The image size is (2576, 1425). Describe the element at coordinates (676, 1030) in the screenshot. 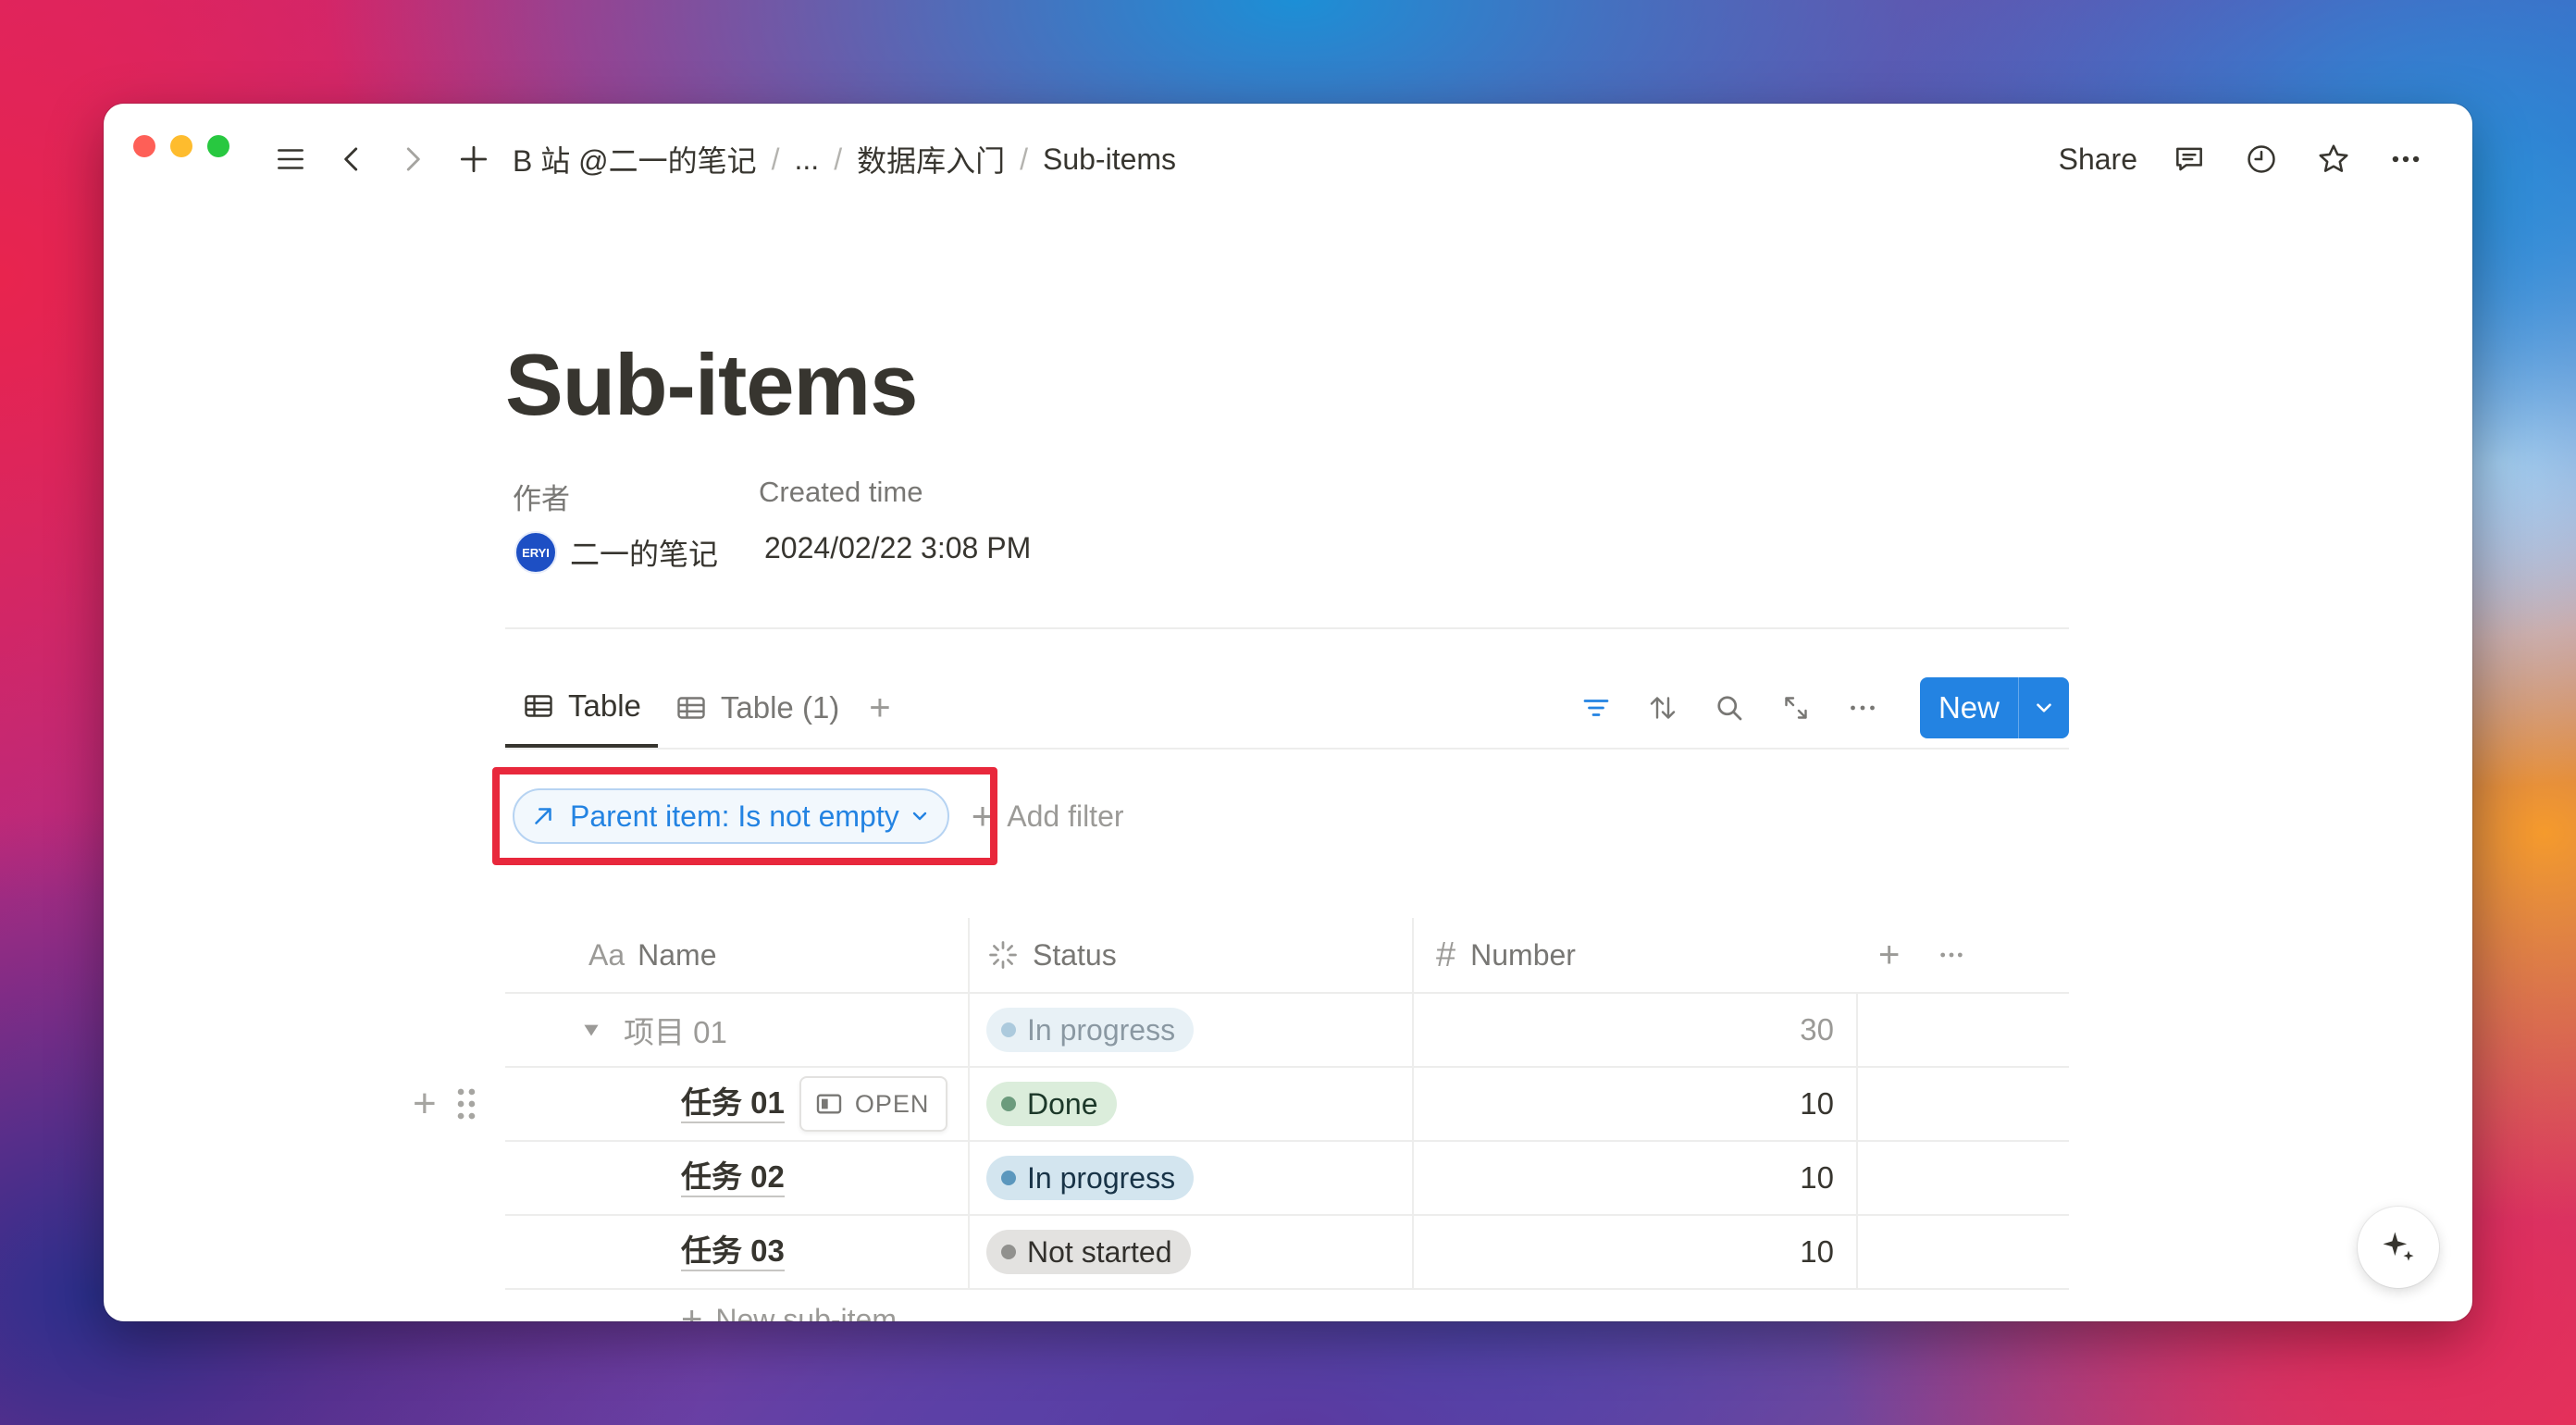

I see `row-name: 项目 01` at that location.